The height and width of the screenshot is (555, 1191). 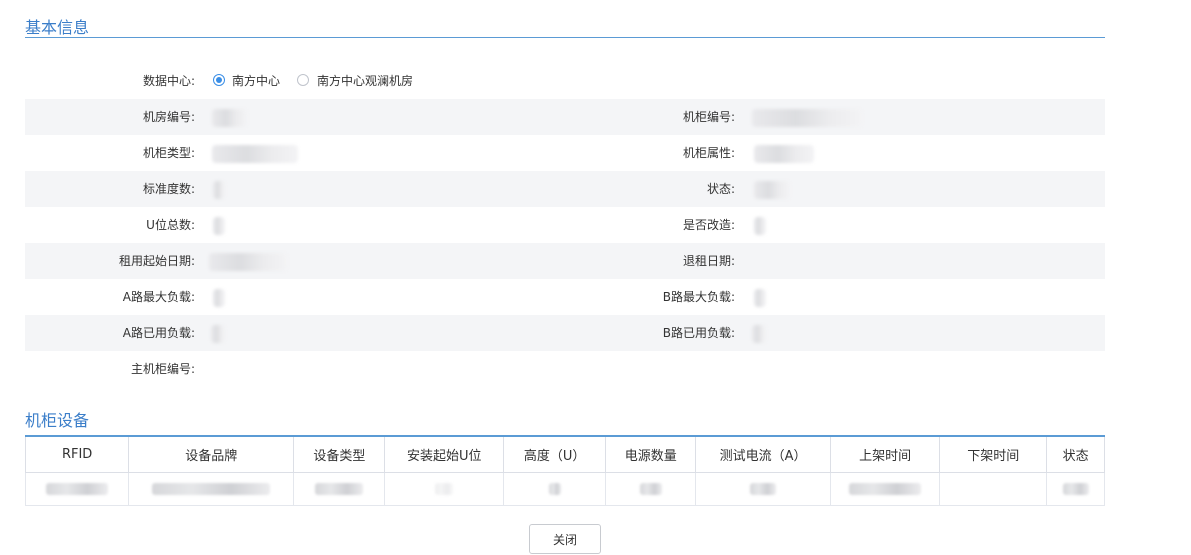 I want to click on cabinet-type-label: 机柜类型:, so click(x=168, y=153).